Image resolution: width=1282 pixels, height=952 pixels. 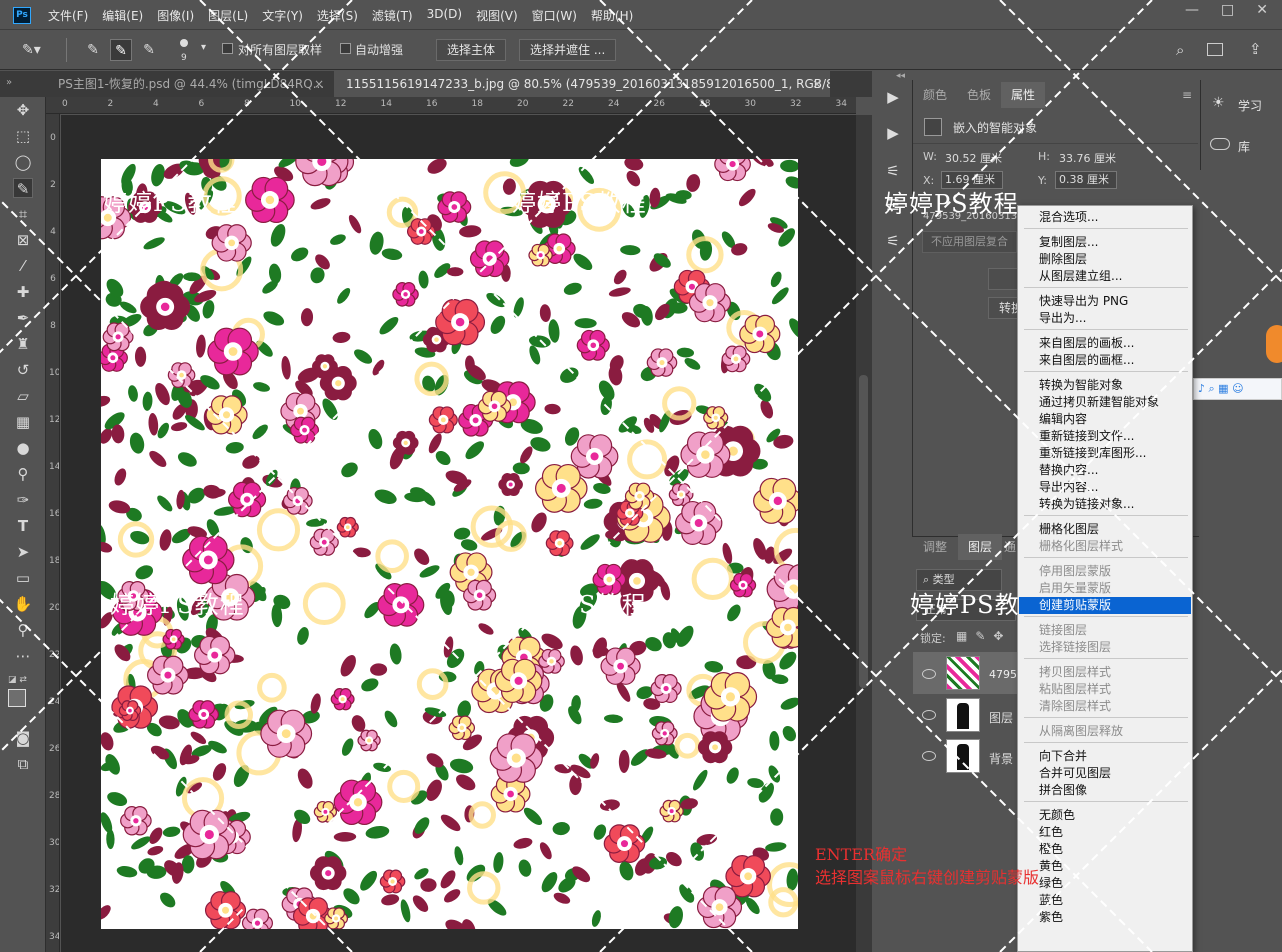 I want to click on context-menu-item: 红色, so click(x=1105, y=832).